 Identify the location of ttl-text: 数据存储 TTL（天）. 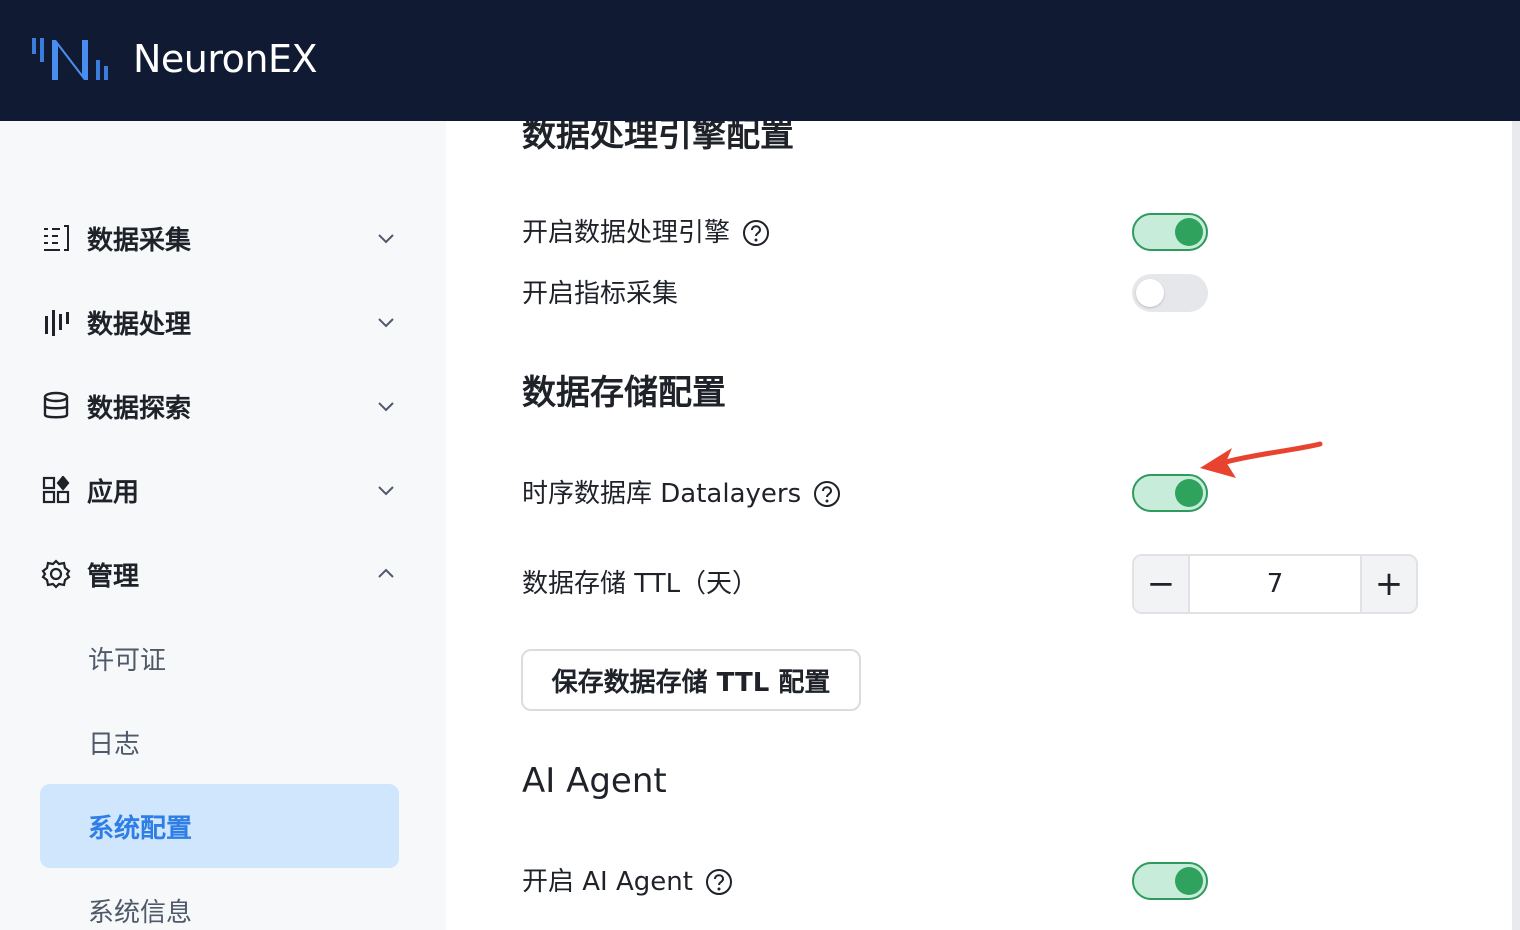
(640, 584).